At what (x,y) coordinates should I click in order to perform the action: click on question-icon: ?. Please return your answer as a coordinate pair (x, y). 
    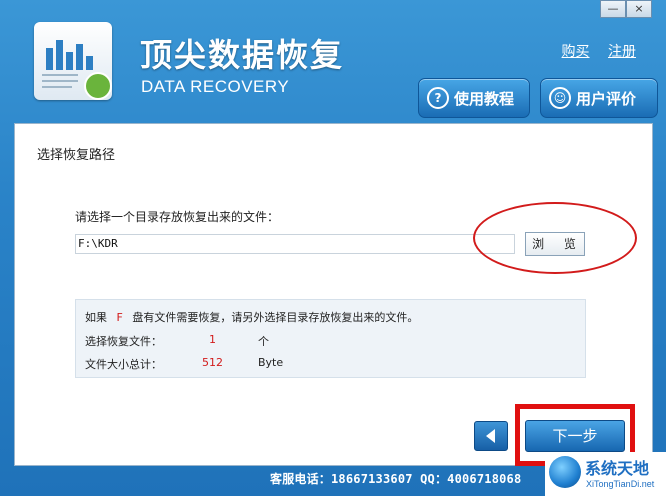
    Looking at the image, I should click on (438, 98).